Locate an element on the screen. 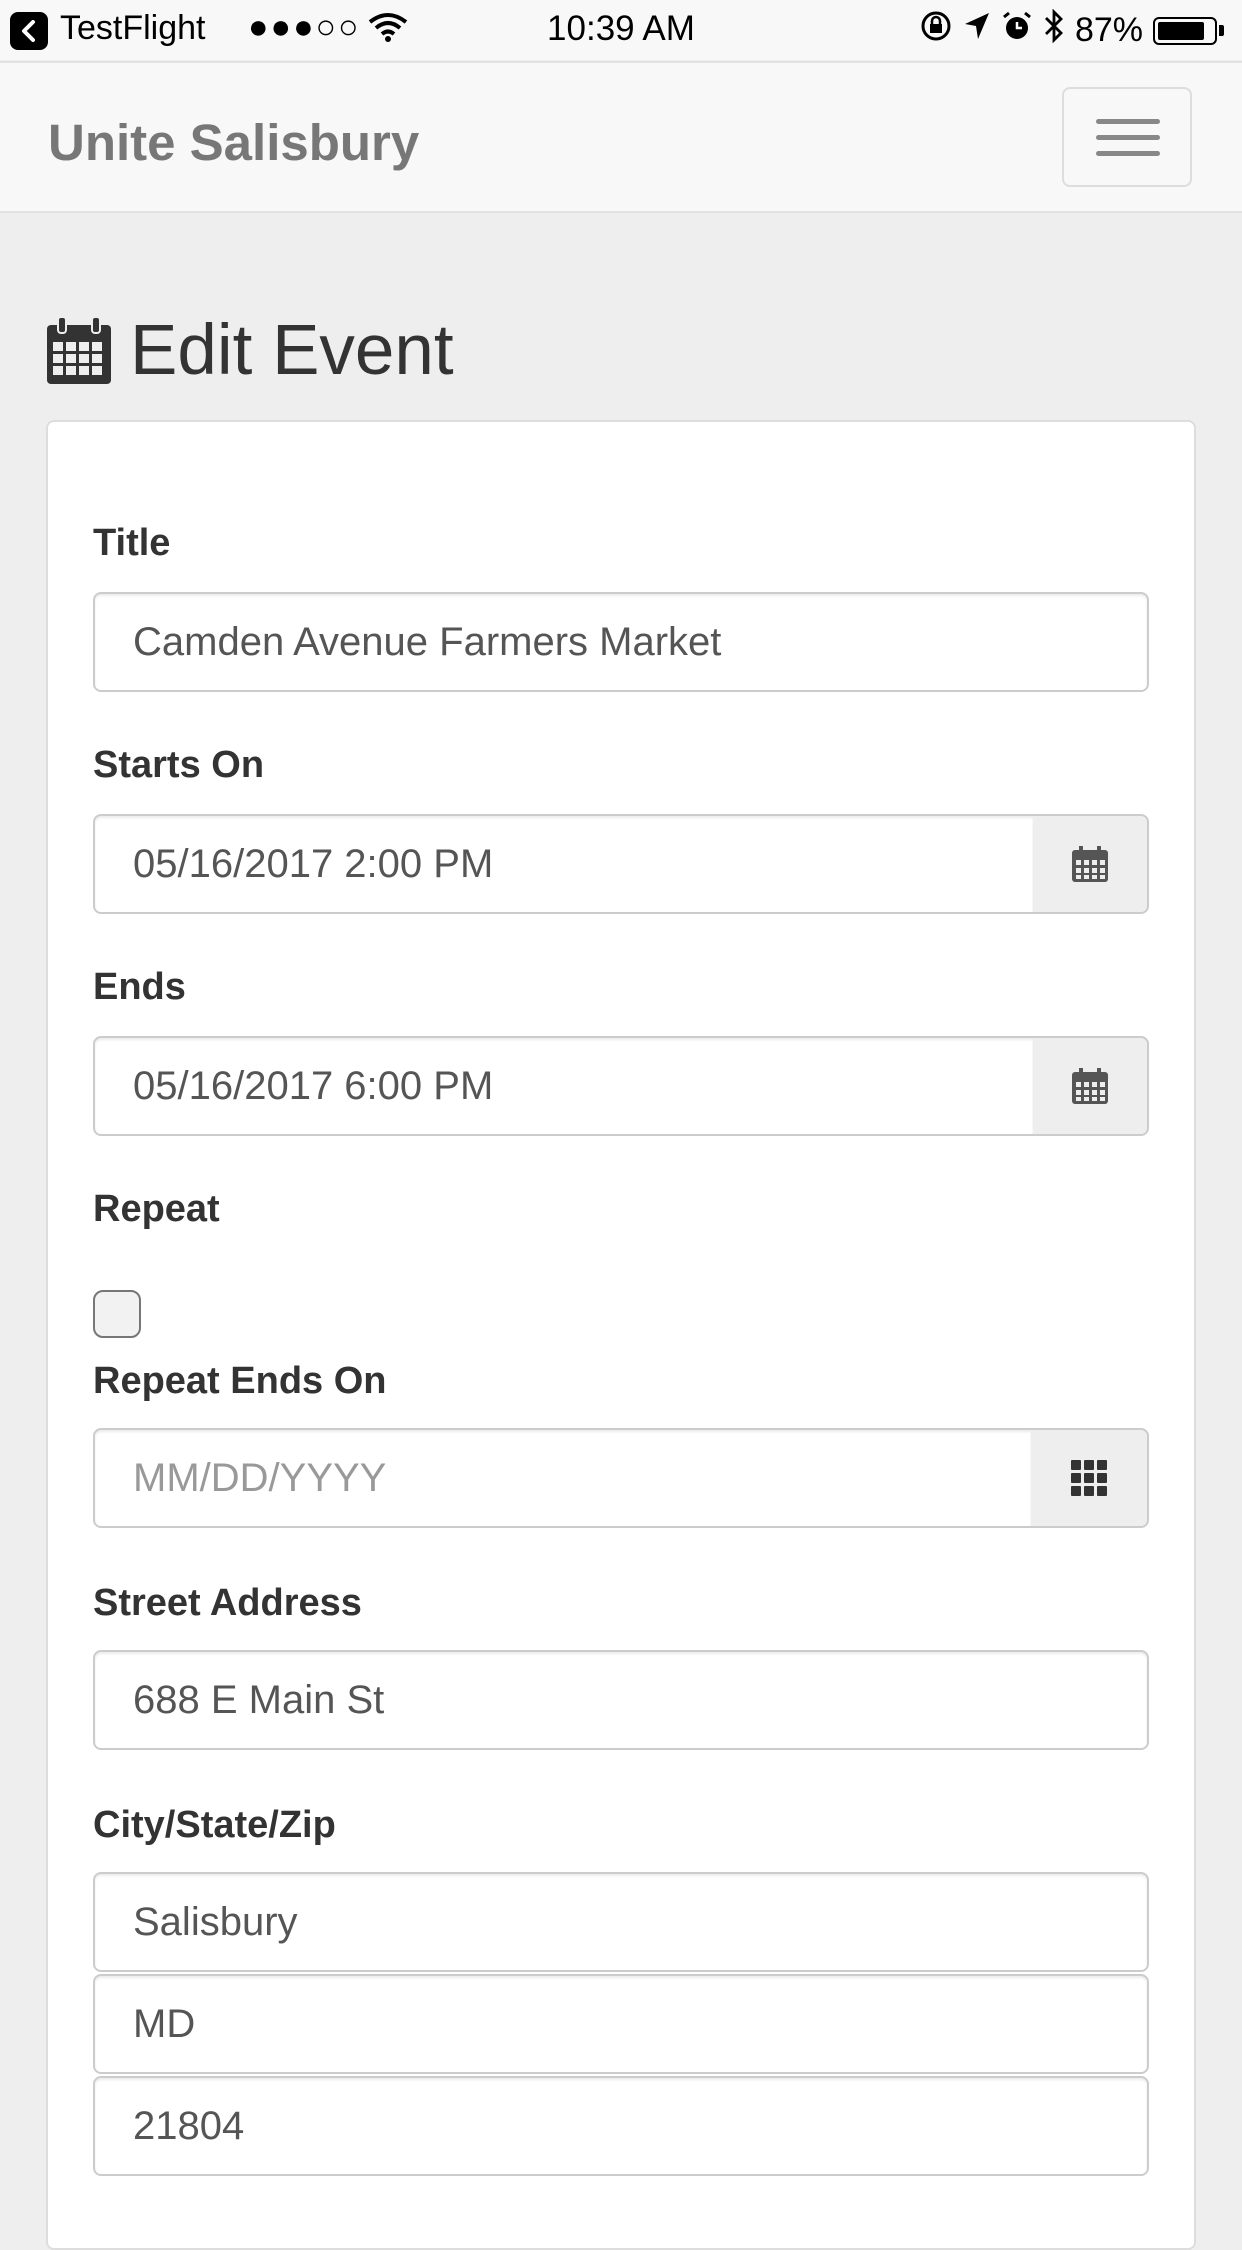 This screenshot has height=2250, width=1242. repeat-ends-on-label: Repeat Ends On is located at coordinates (240, 1381).